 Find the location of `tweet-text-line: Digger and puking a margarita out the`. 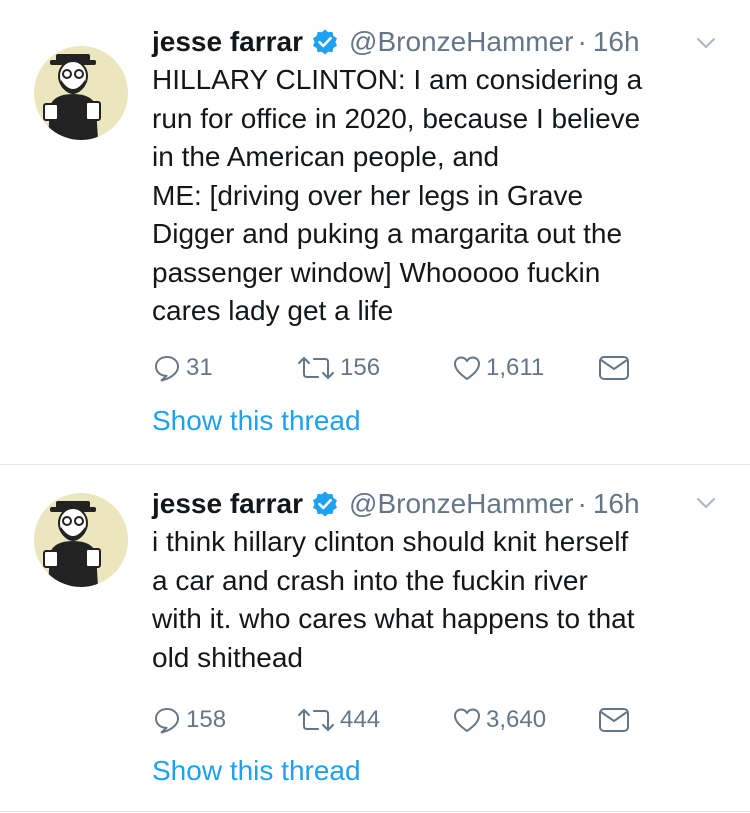

tweet-text-line: Digger and puking a margarita out the is located at coordinates (387, 233).